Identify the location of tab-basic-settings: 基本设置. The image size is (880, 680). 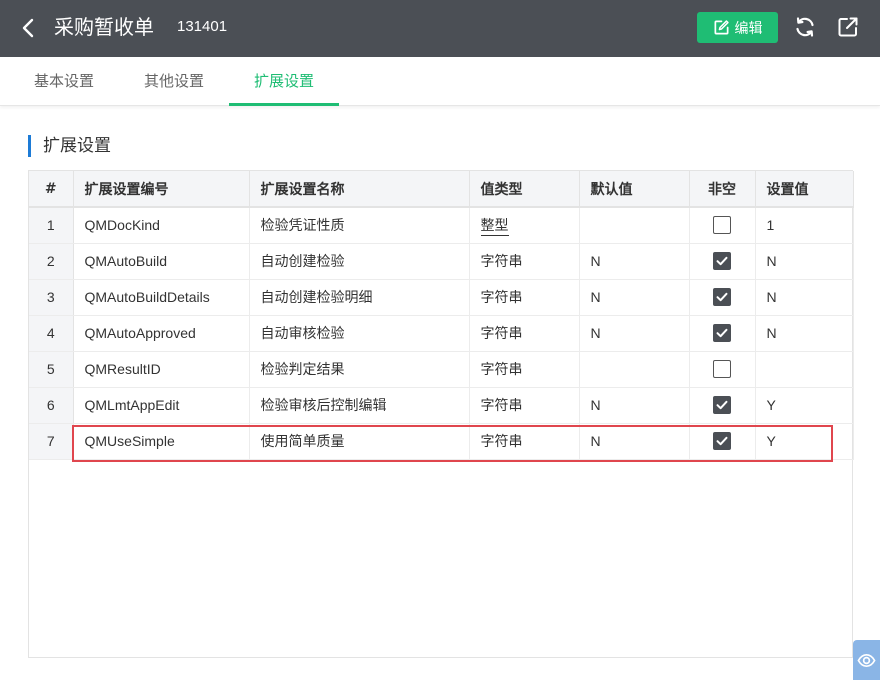
(64, 81).